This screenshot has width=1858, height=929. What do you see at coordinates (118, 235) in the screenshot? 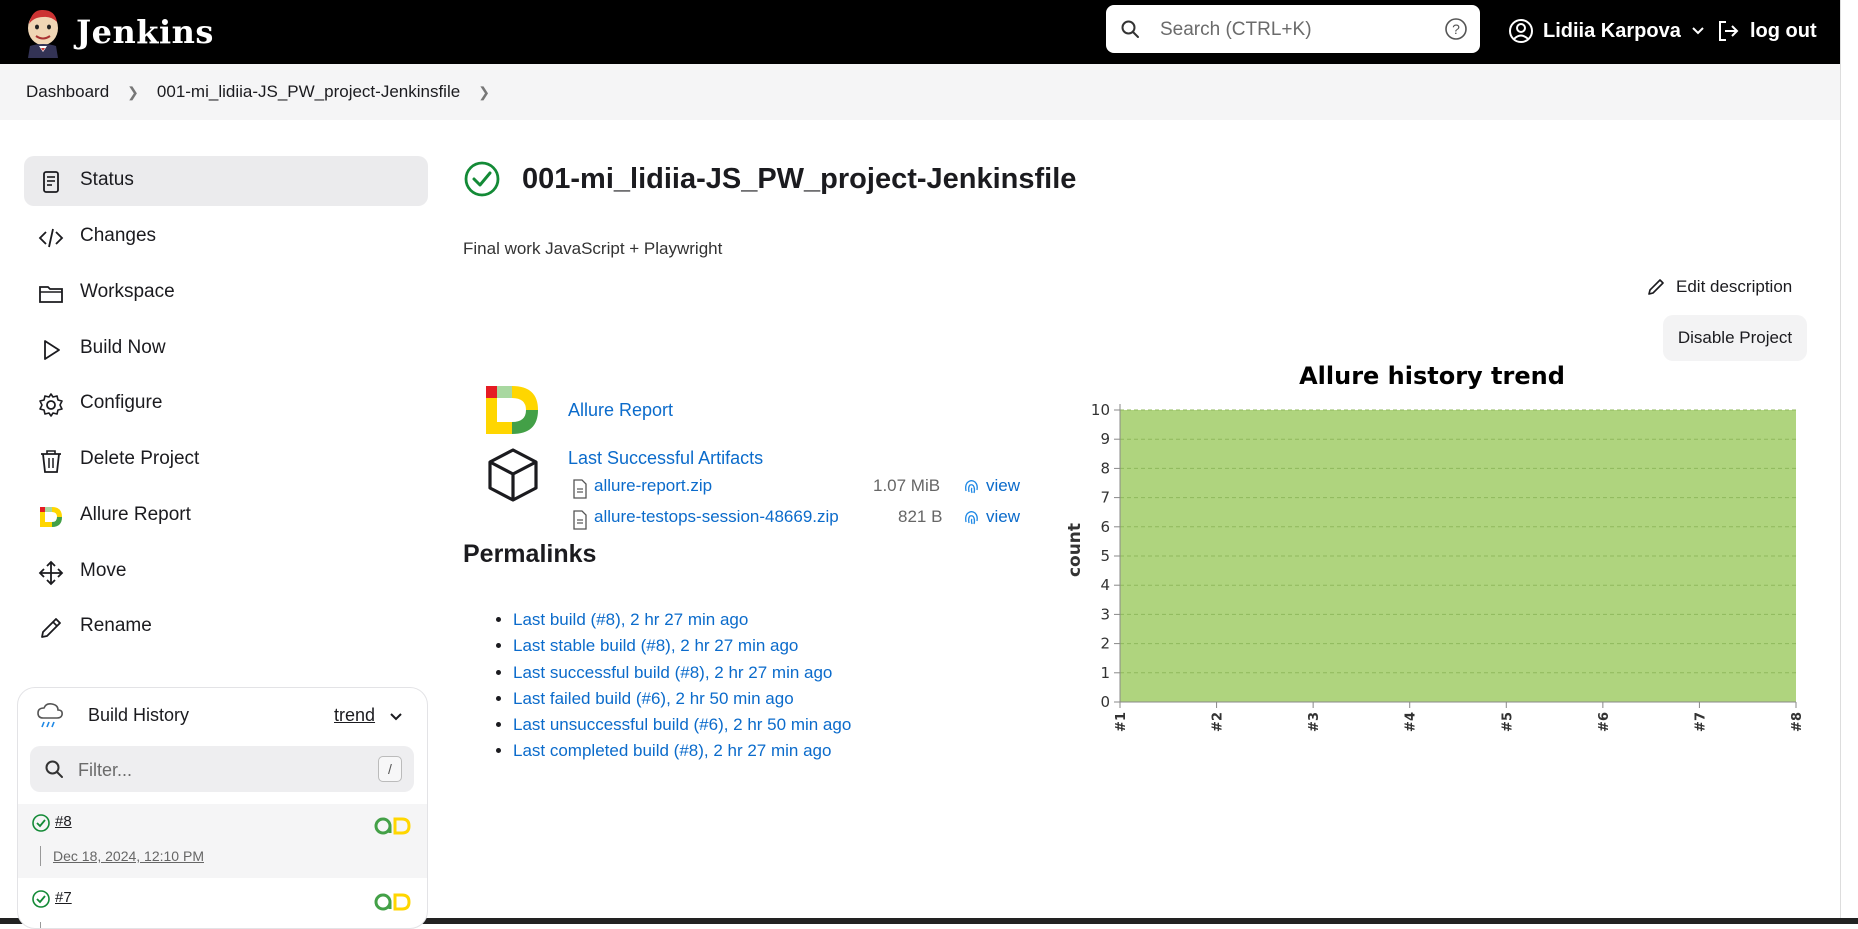
I see `sidebar-item-label: Changes` at bounding box center [118, 235].